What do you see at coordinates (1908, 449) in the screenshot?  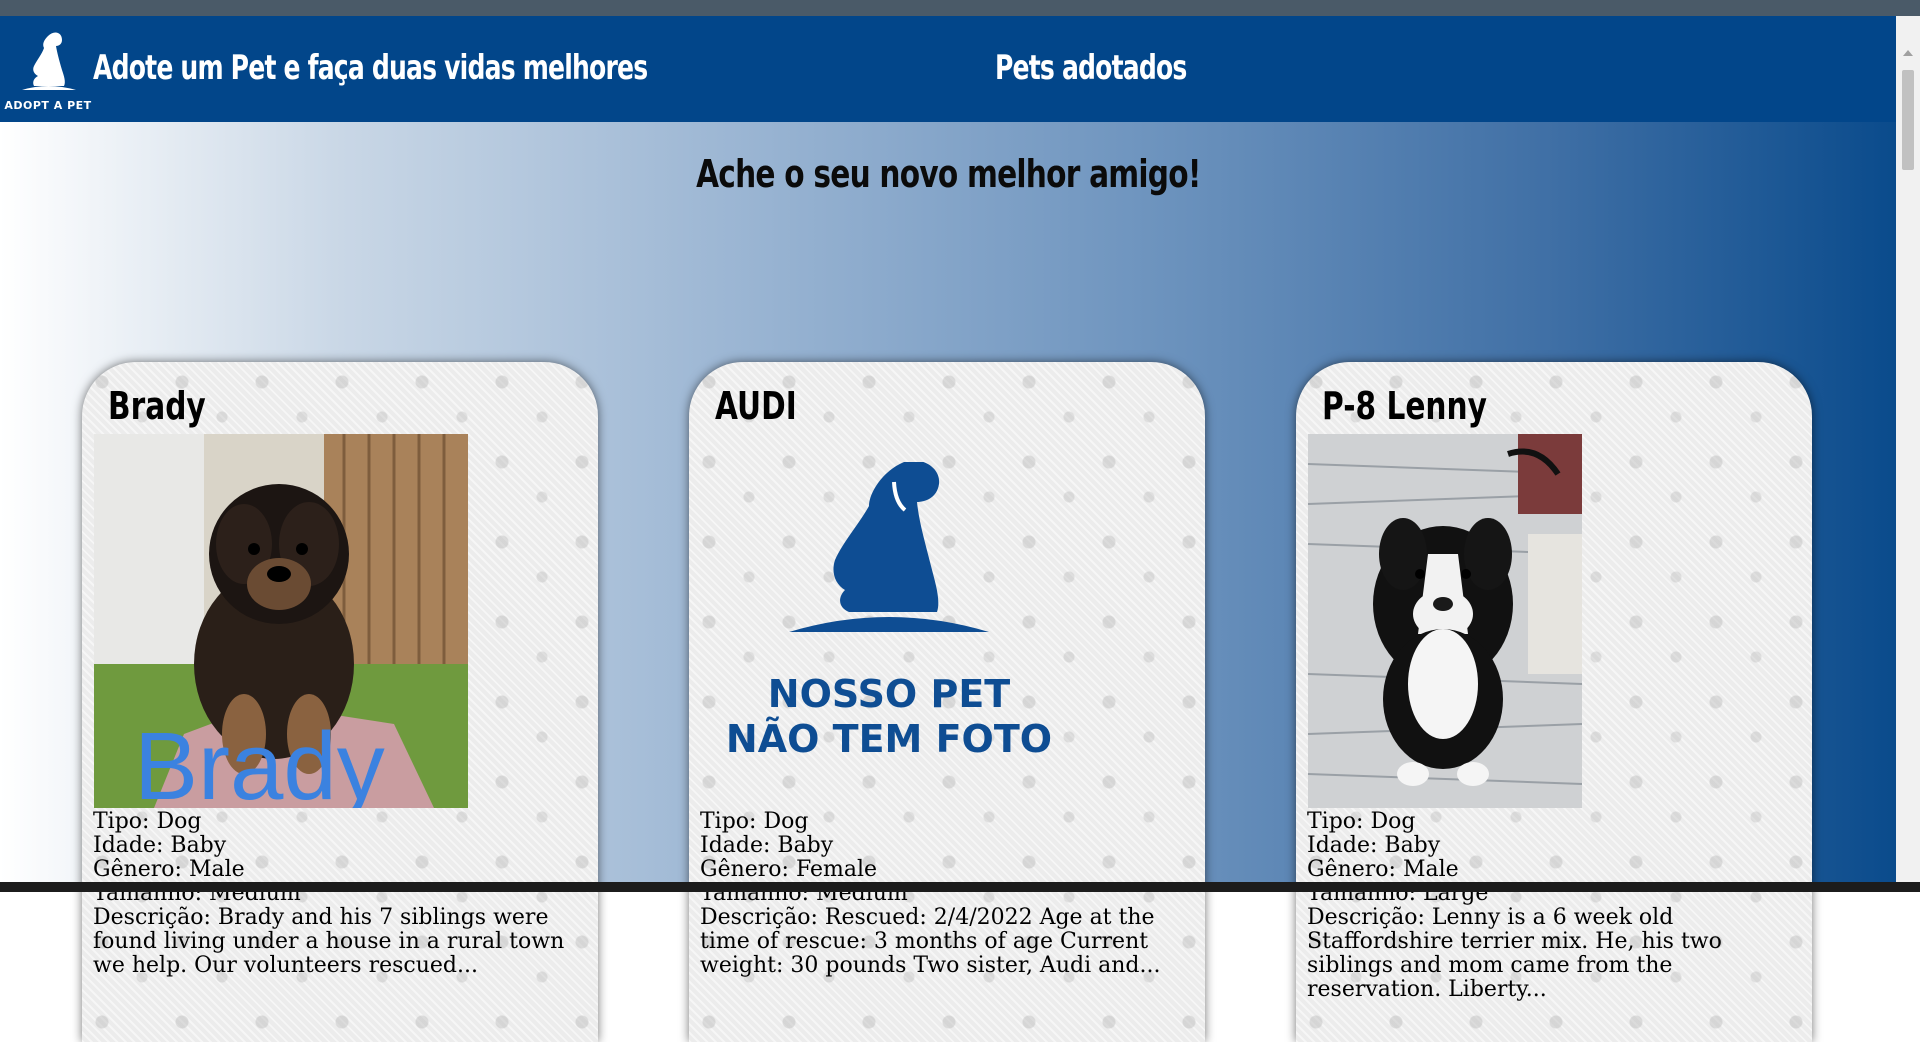 I see `vertical-scrollbar` at bounding box center [1908, 449].